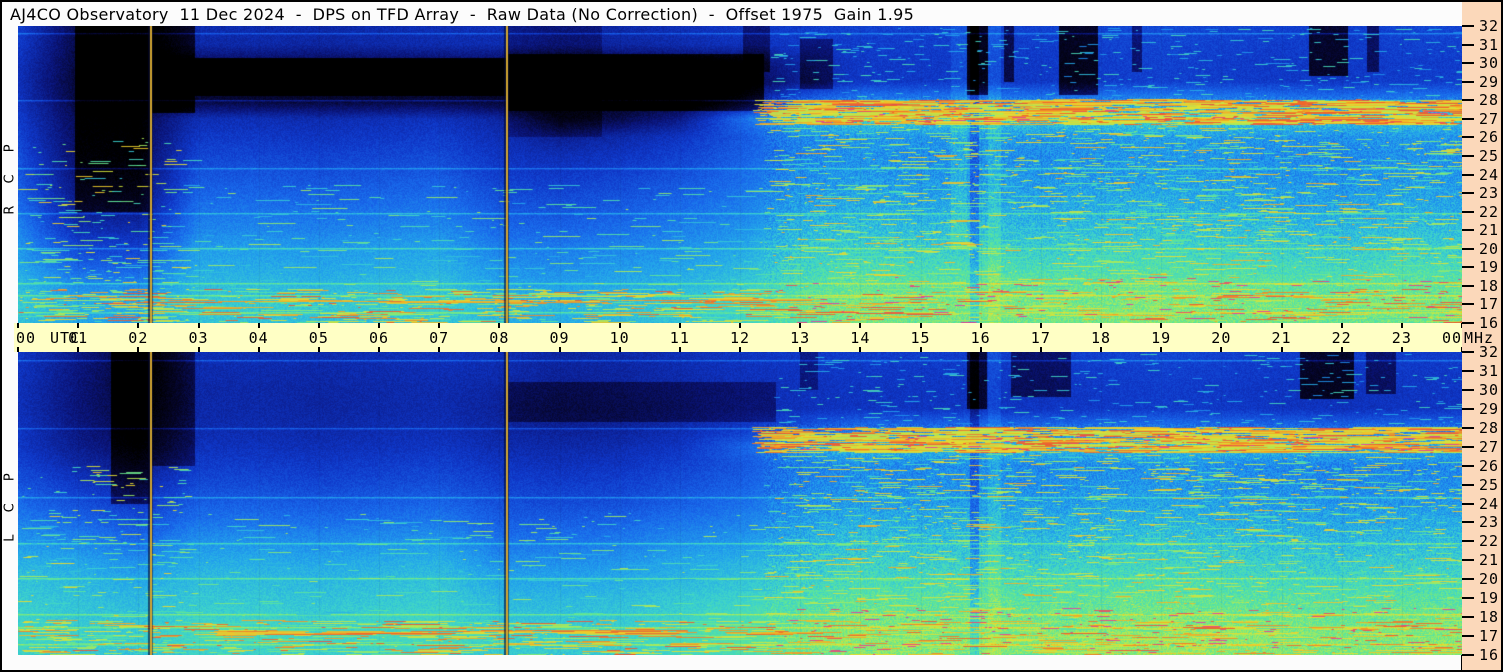  I want to click on hour-label: 03, so click(198, 338).